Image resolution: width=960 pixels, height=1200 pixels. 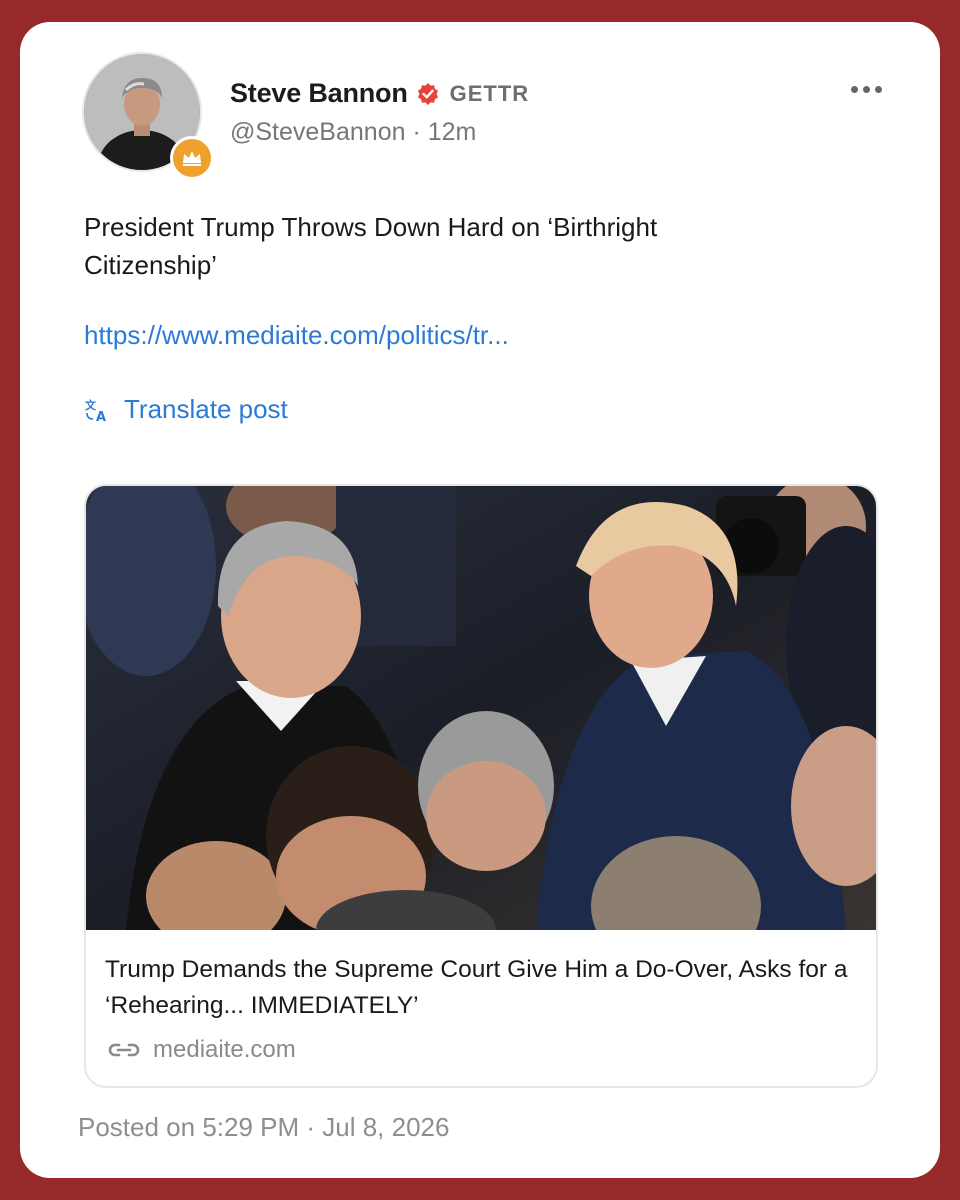 What do you see at coordinates (192, 158) in the screenshot?
I see `crown-icon` at bounding box center [192, 158].